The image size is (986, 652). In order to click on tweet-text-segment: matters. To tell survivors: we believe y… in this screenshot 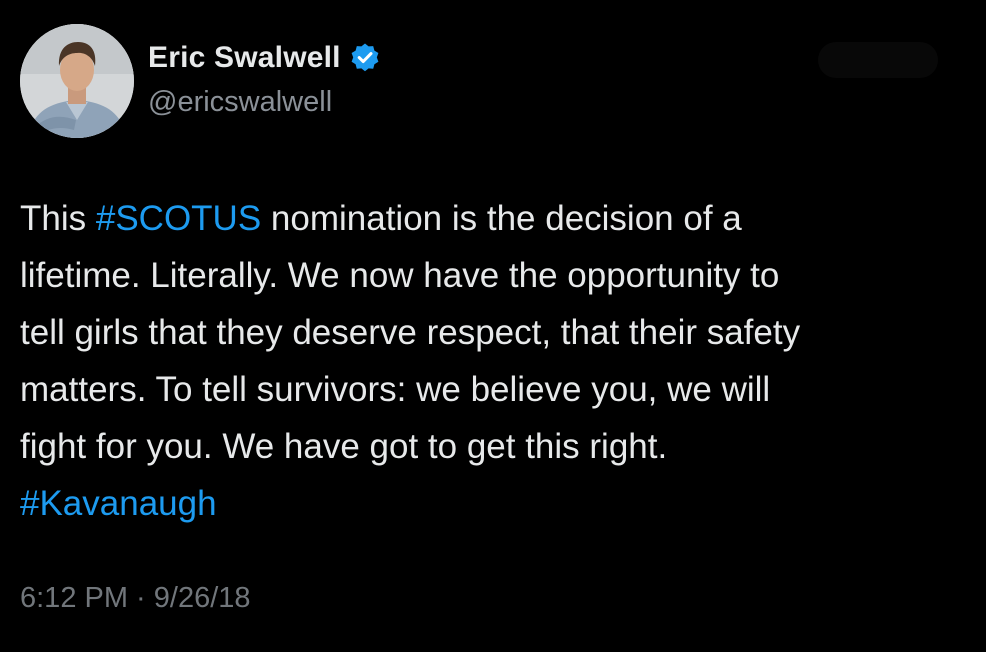, I will do `click(395, 389)`.